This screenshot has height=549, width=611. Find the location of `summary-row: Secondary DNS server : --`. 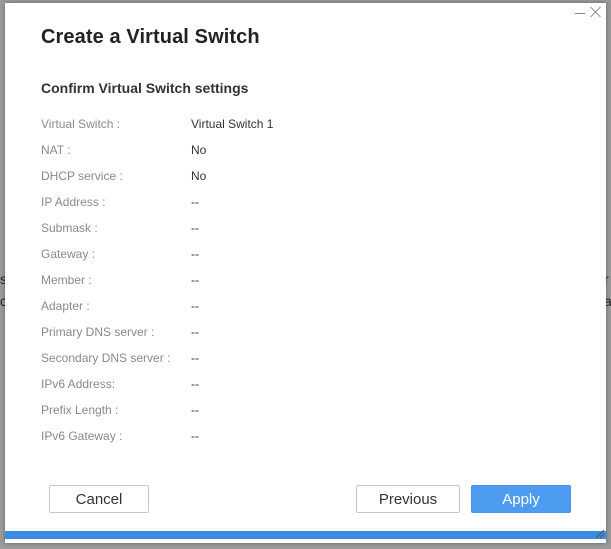

summary-row: Secondary DNS server : -- is located at coordinates (301, 364).